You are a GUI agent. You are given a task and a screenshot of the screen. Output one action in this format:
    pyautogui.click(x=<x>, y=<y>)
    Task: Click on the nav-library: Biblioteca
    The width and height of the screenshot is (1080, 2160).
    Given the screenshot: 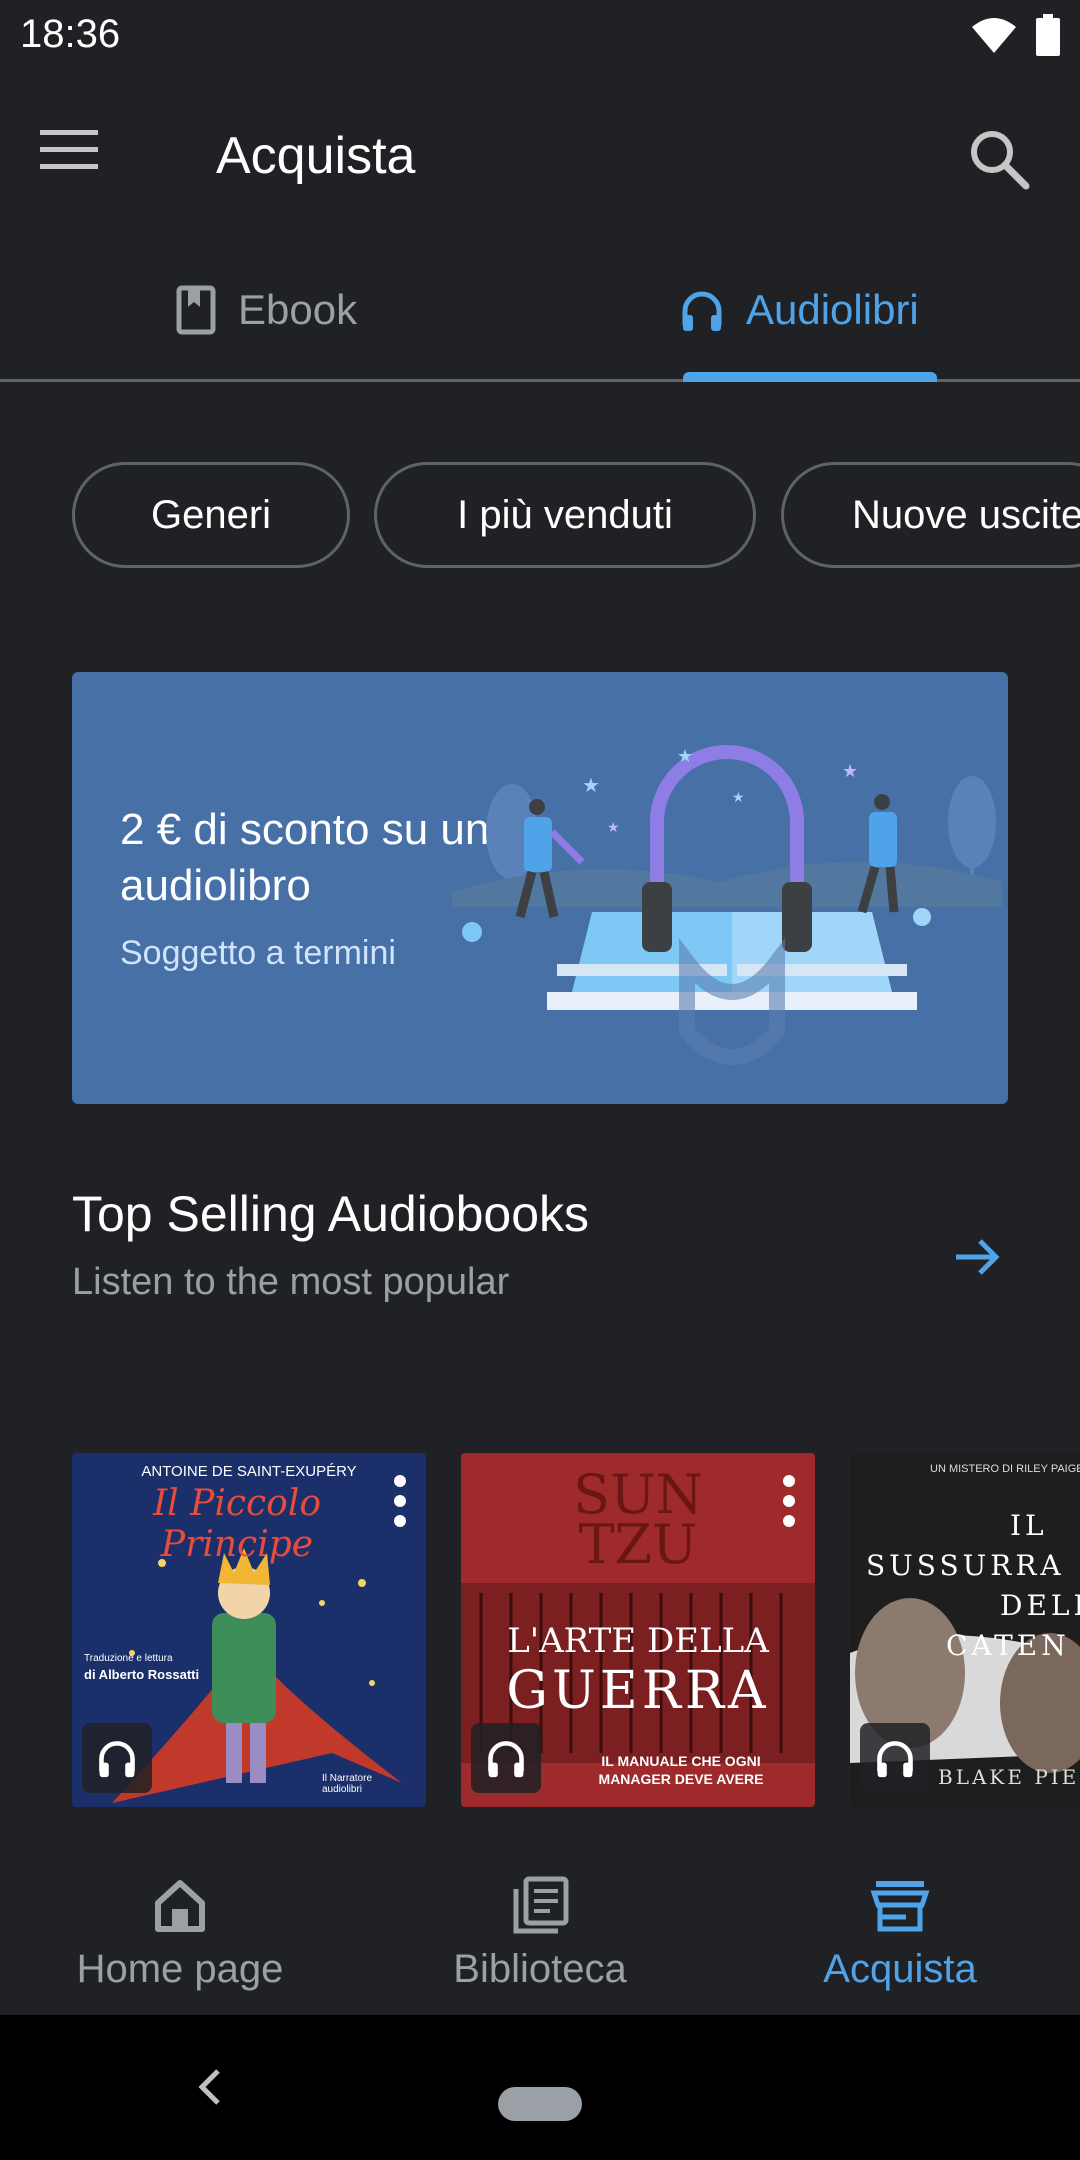 What is the action you would take?
    pyautogui.click(x=540, y=1930)
    